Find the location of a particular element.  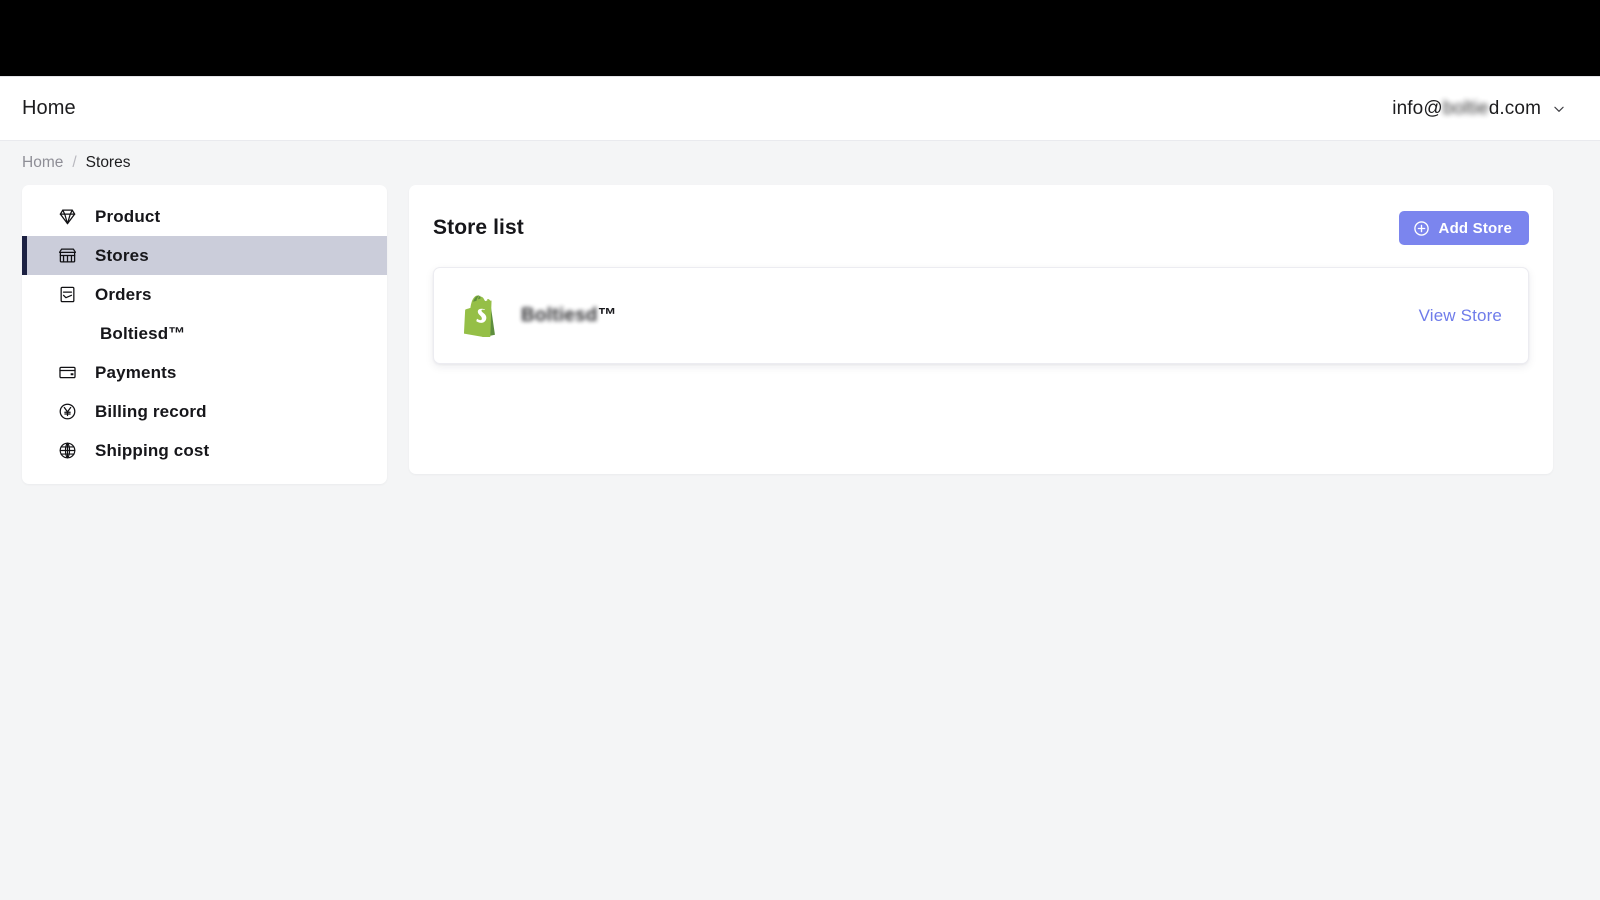

store-name: Boltiesd™ is located at coordinates (569, 316).